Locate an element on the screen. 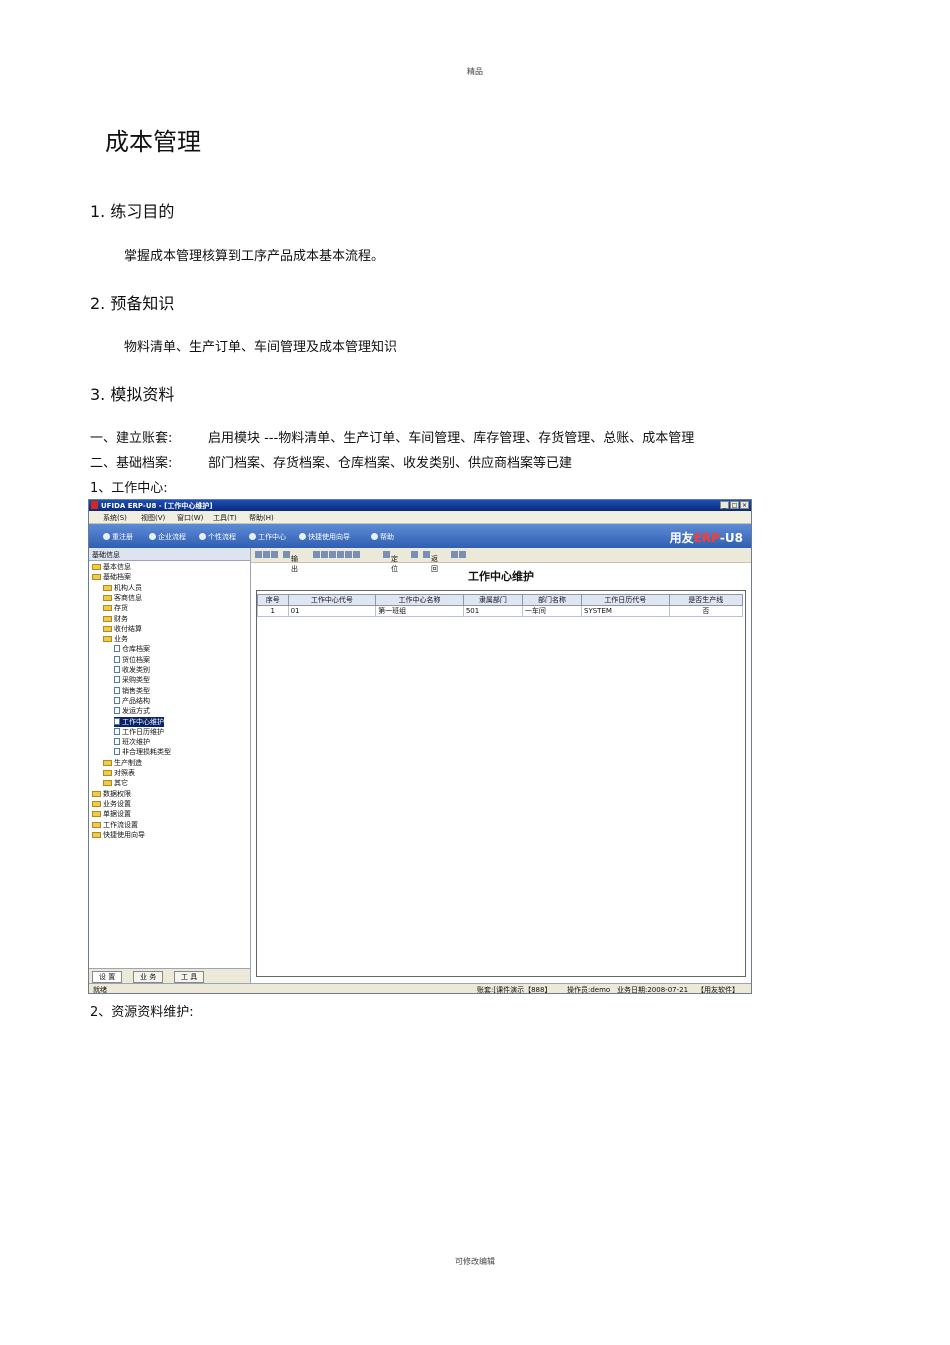 The height and width of the screenshot is (1345, 950). quick-relogin: 重注册 is located at coordinates (118, 537).